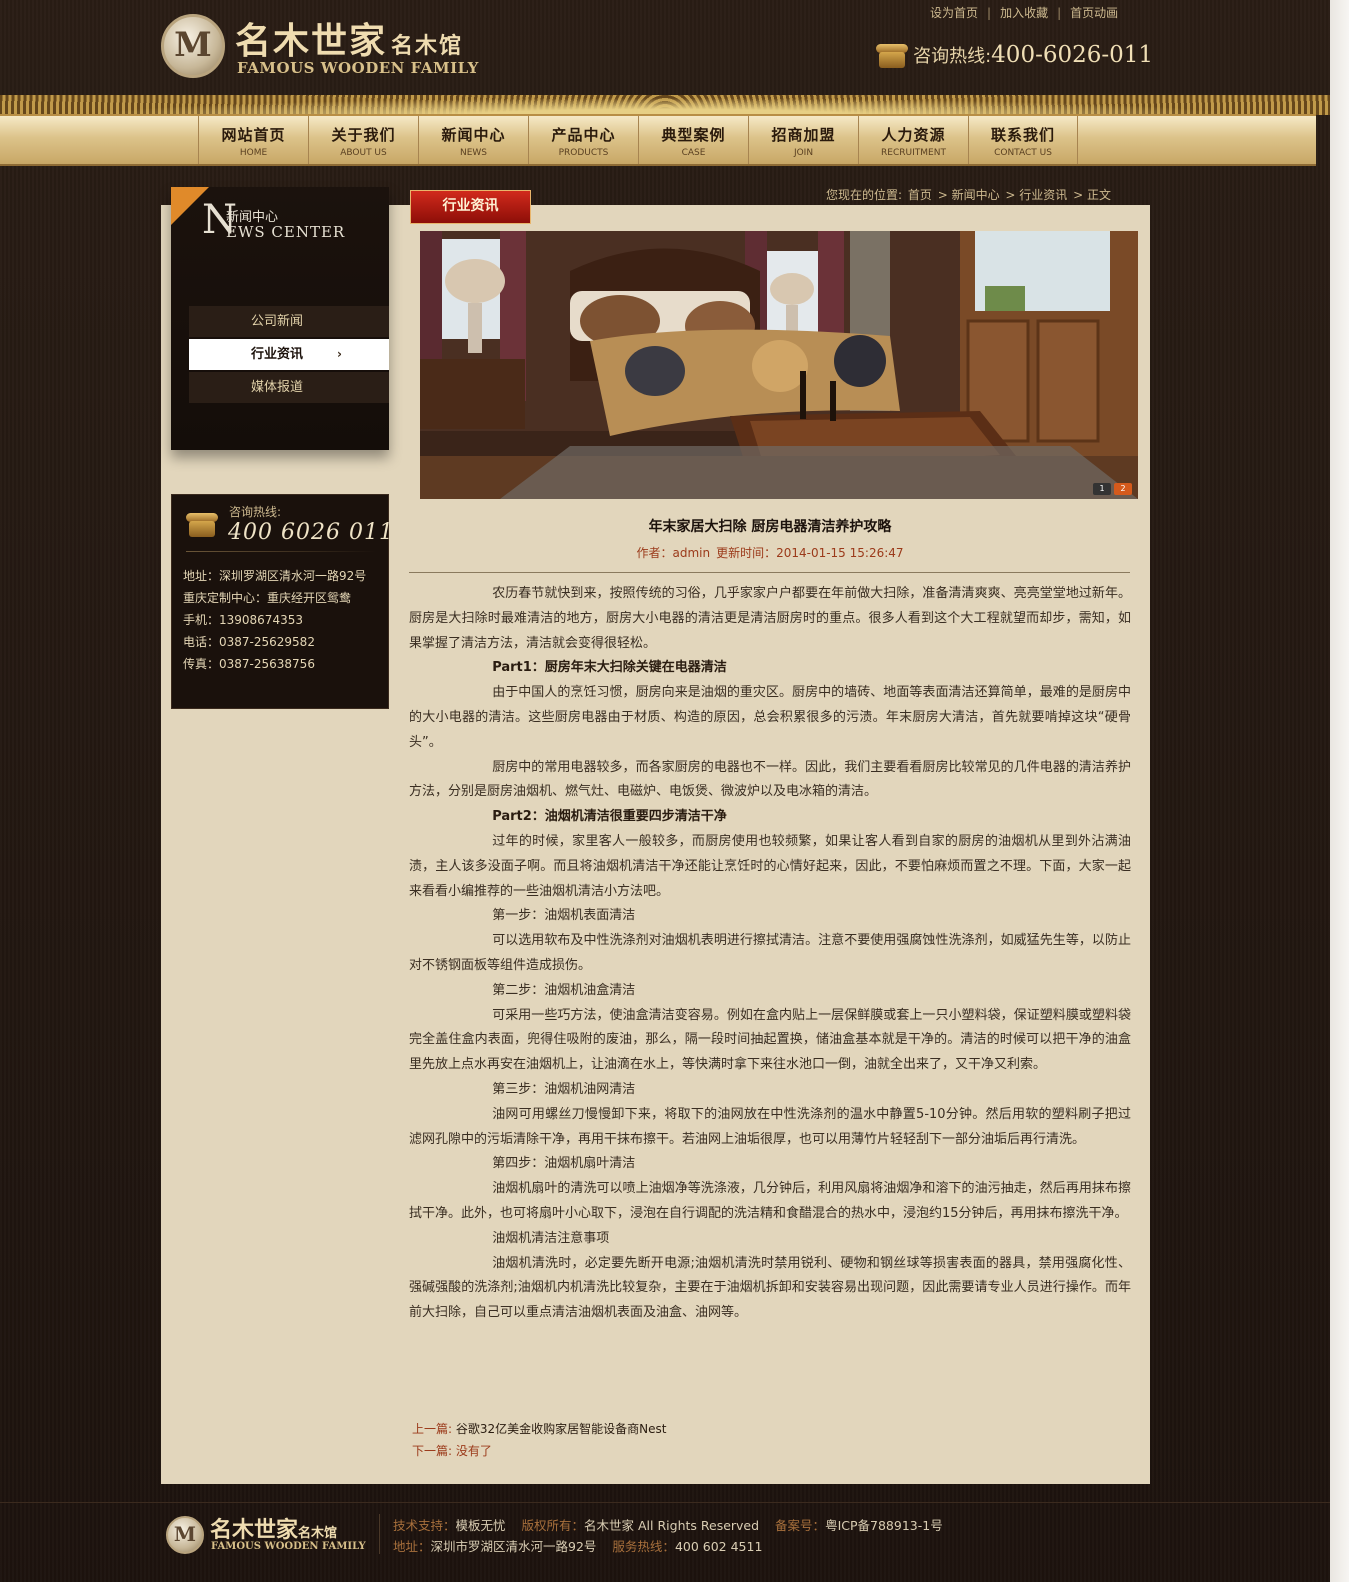 Image resolution: width=1349 pixels, height=1582 pixels. I want to click on article-updated-time: 更新时间：2014-01-15 15:26:47, so click(810, 553).